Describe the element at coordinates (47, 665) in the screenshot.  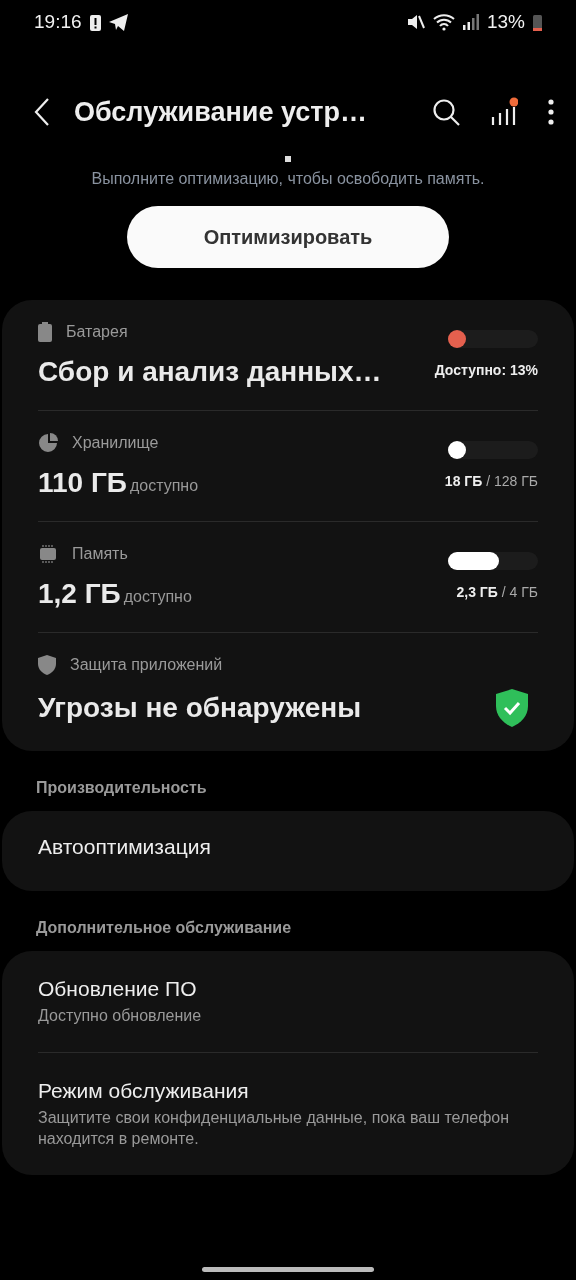
I see `shield-icon` at that location.